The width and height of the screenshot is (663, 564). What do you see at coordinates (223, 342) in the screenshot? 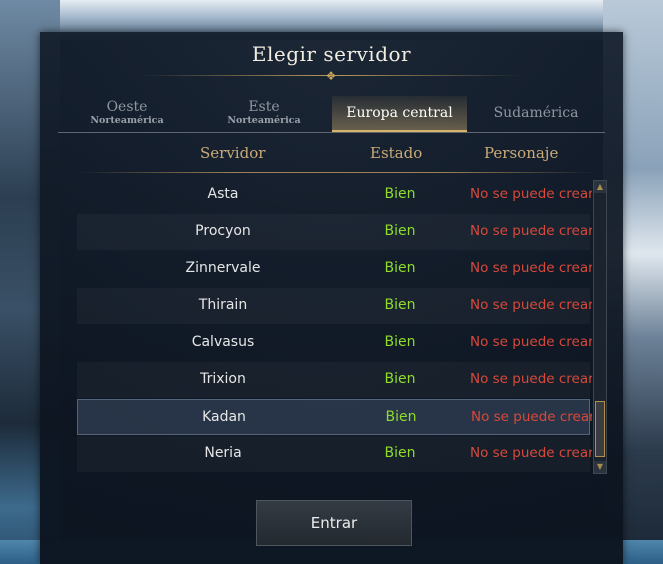
I see `server-name: Calvasus` at bounding box center [223, 342].